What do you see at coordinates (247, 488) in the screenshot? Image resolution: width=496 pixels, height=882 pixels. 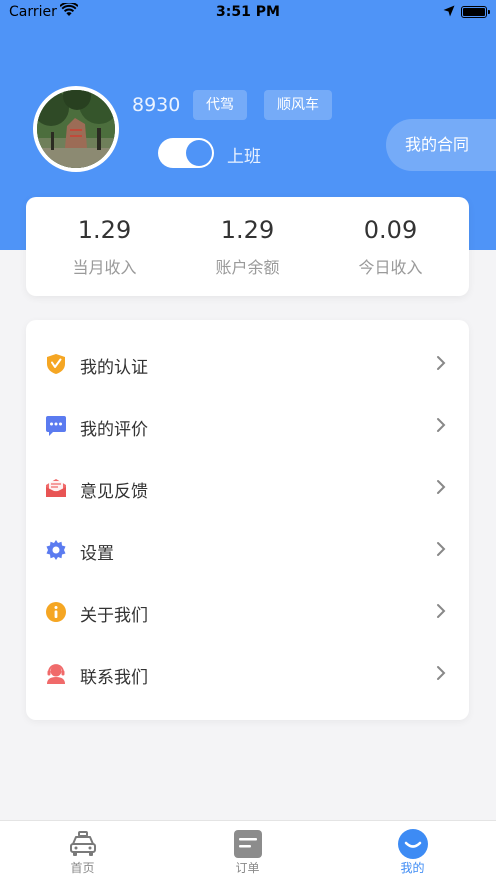 I see `menu-item-feedback: 意见反馈` at bounding box center [247, 488].